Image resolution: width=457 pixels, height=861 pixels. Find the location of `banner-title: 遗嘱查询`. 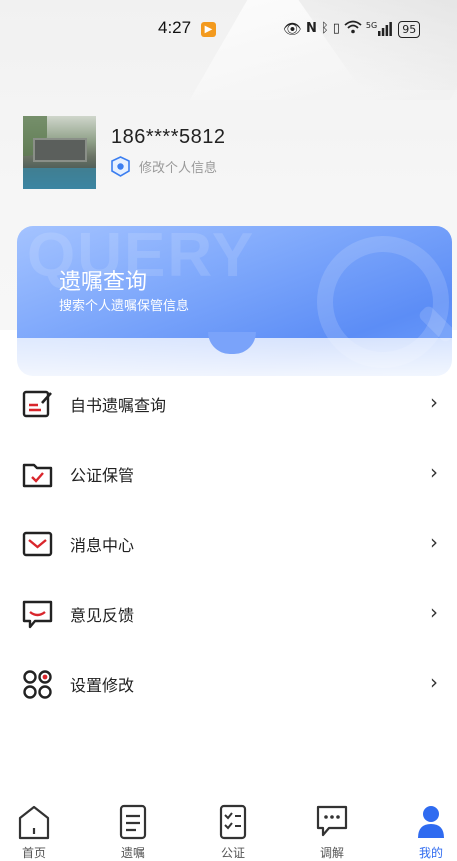

banner-title: 遗嘱查询 is located at coordinates (103, 282).